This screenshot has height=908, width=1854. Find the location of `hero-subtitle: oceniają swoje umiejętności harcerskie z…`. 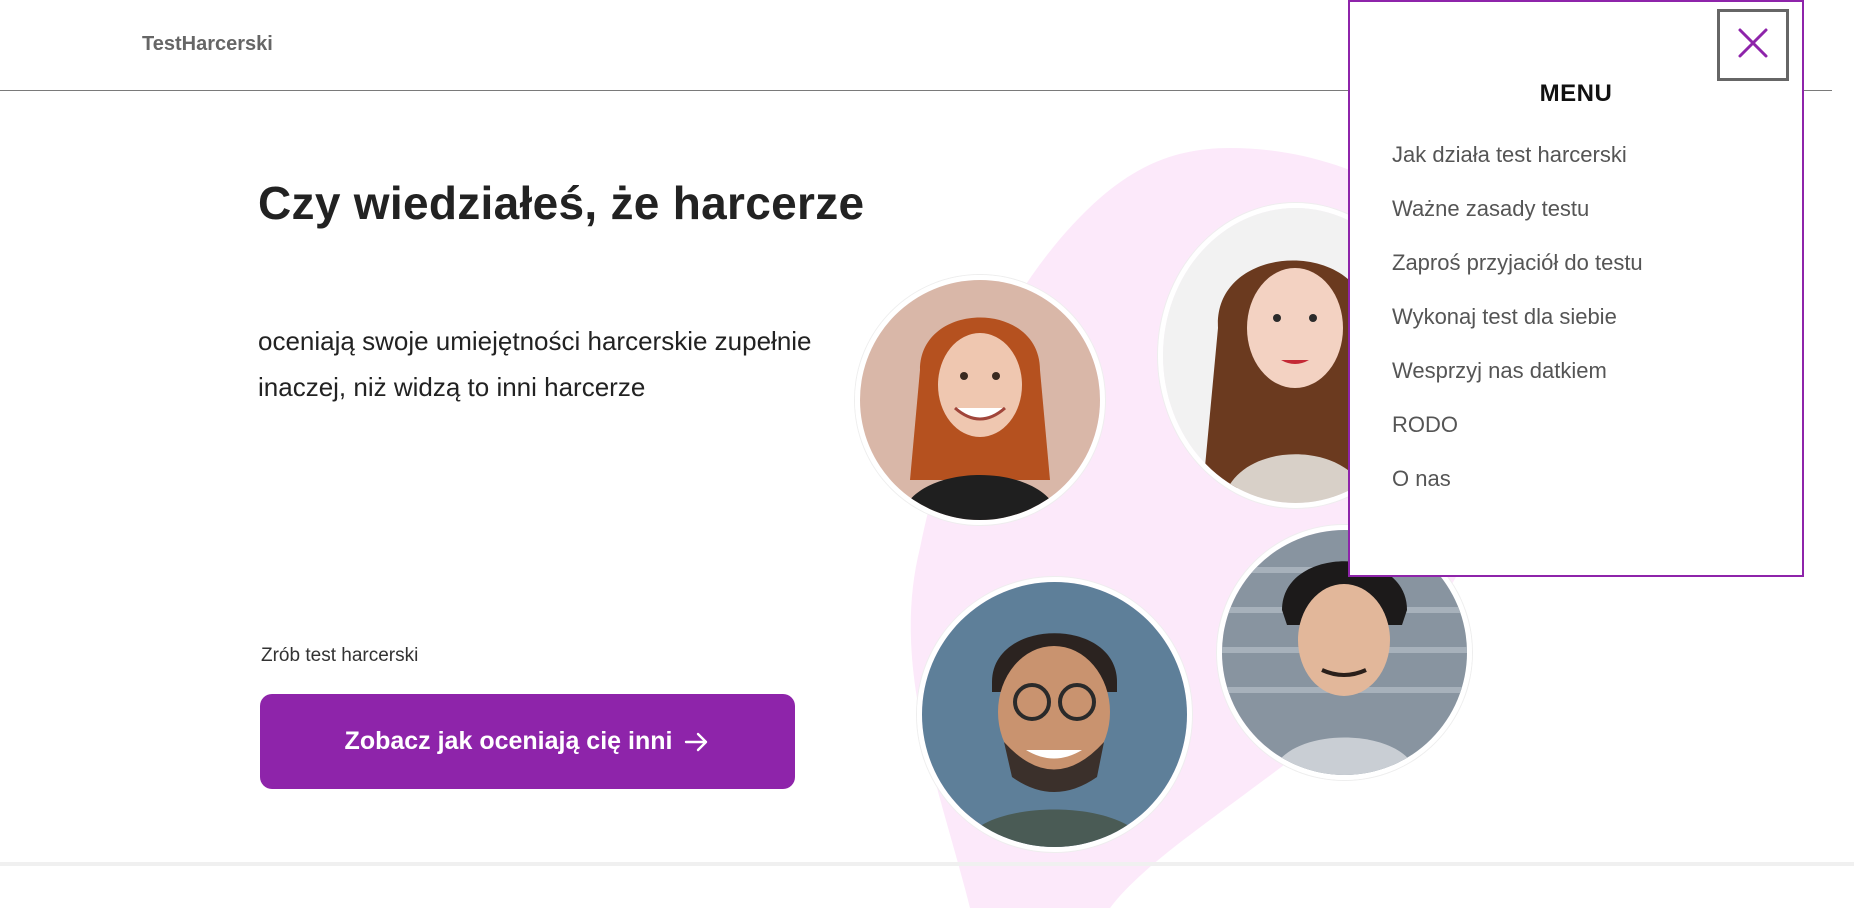

hero-subtitle: oceniają swoje umiejętności harcerskie z… is located at coordinates (535, 364).